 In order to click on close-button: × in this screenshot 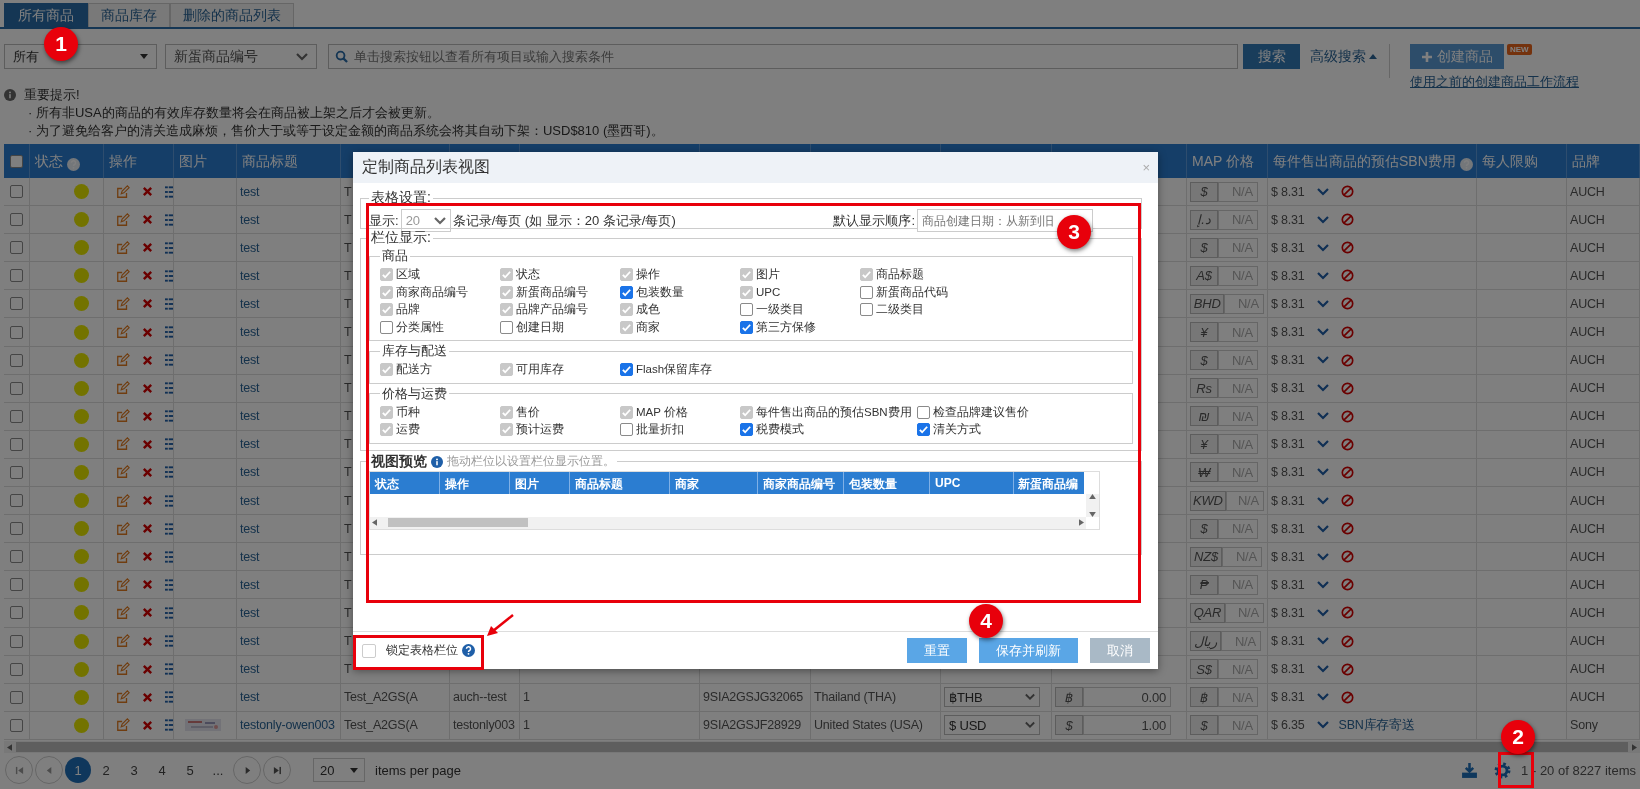, I will do `click(1146, 167)`.